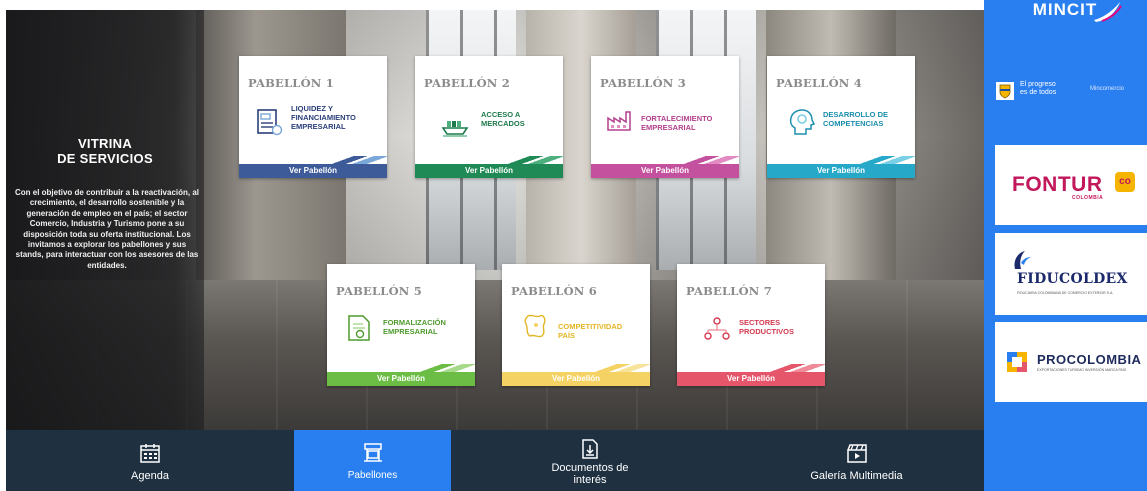  I want to click on pavilion-title: PABELLÓN 3, so click(643, 83).